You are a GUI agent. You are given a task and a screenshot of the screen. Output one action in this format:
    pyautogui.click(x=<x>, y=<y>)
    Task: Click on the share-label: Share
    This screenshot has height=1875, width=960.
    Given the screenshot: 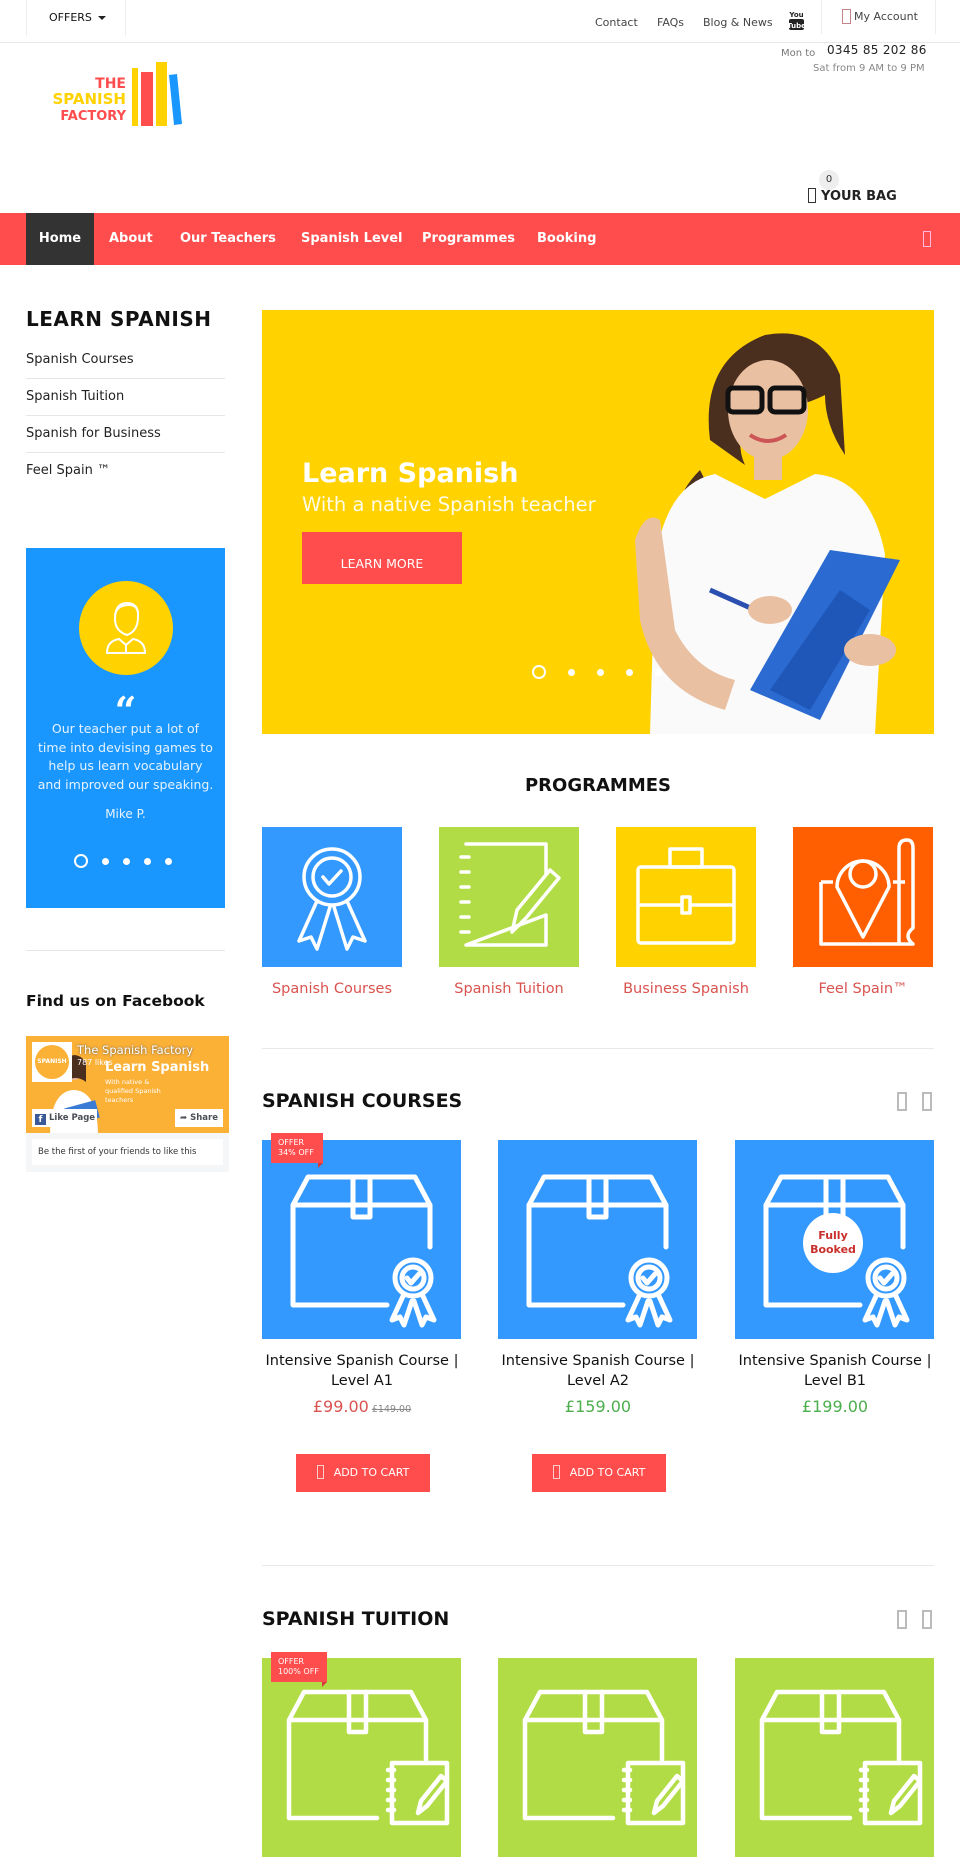 What is the action you would take?
    pyautogui.click(x=204, y=1118)
    